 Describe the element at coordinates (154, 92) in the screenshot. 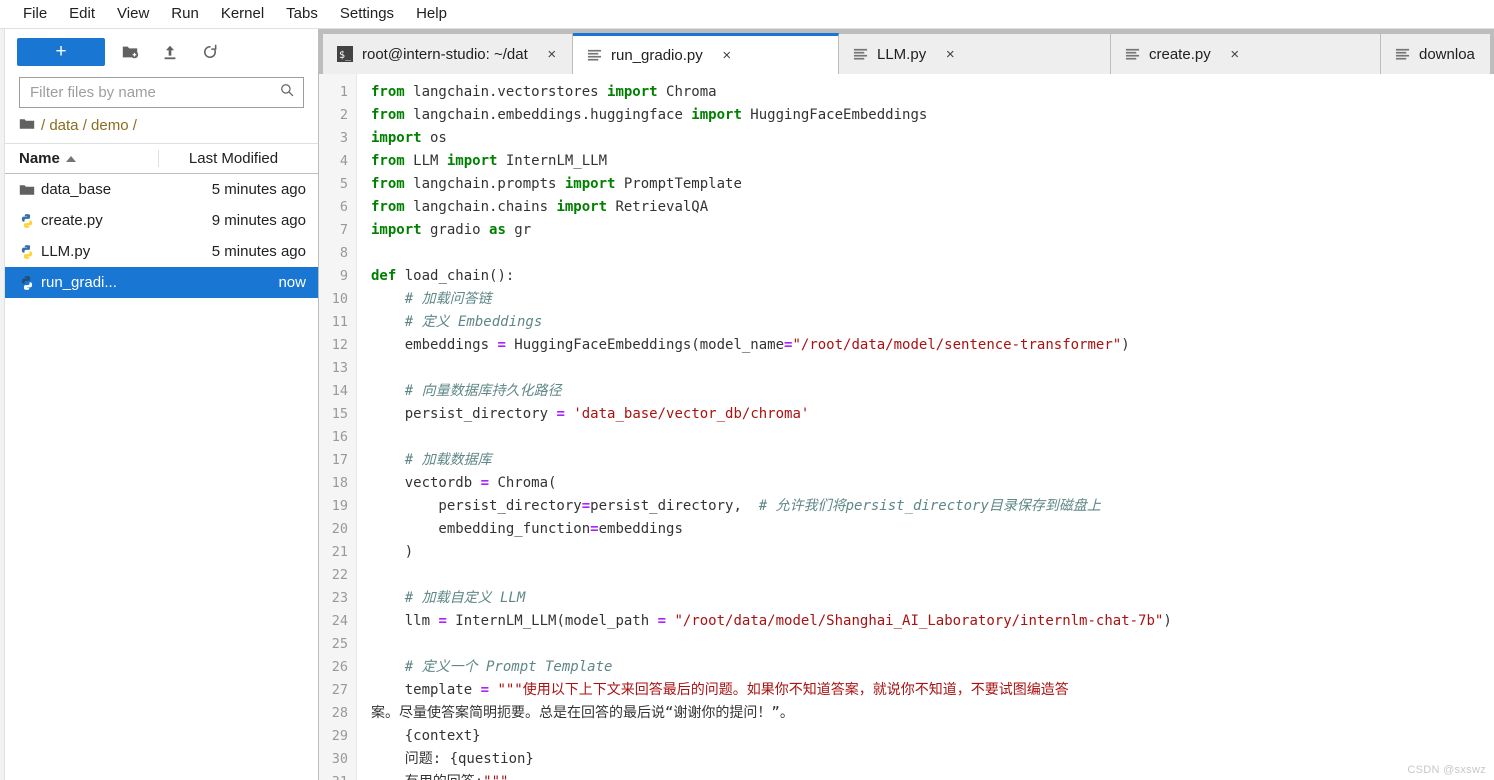

I see `filter-input` at that location.